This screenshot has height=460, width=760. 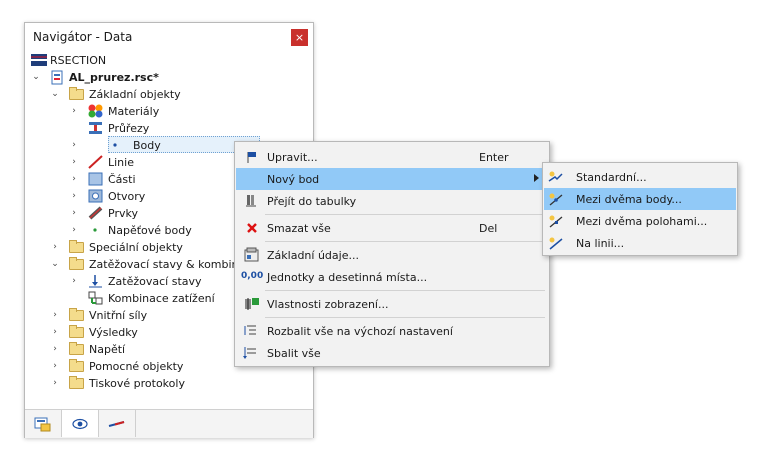 I want to click on ruler-icon, so click(x=116, y=424).